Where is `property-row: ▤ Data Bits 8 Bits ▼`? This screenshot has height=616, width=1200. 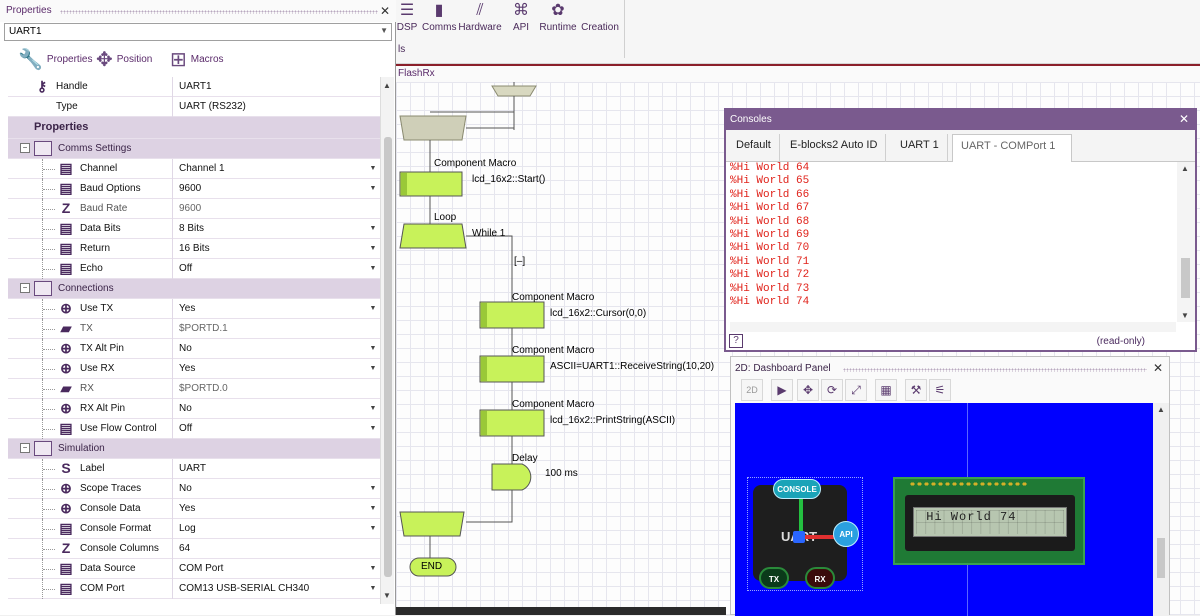 property-row: ▤ Data Bits 8 Bits ▼ is located at coordinates (194, 229).